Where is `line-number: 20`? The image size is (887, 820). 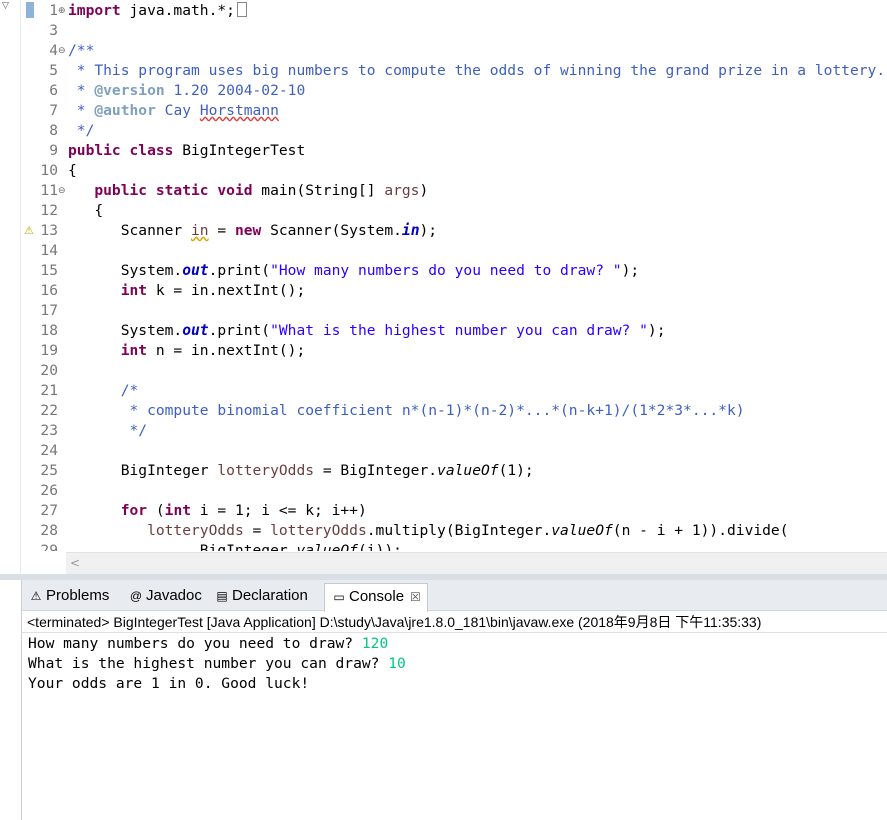 line-number: 20 is located at coordinates (49, 370).